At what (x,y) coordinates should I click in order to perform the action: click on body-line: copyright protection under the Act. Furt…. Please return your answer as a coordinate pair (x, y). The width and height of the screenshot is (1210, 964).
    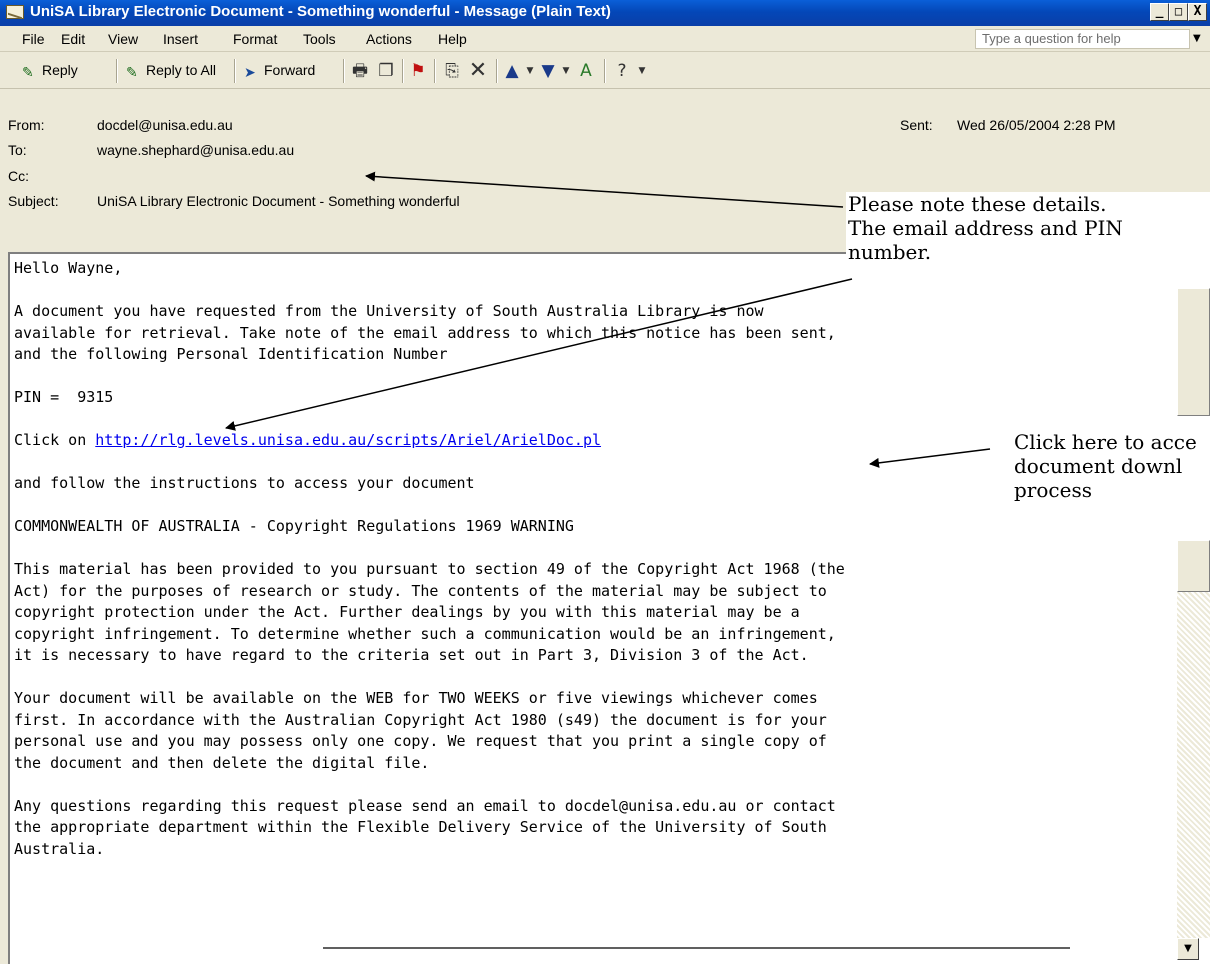
    Looking at the image, I should click on (407, 612).